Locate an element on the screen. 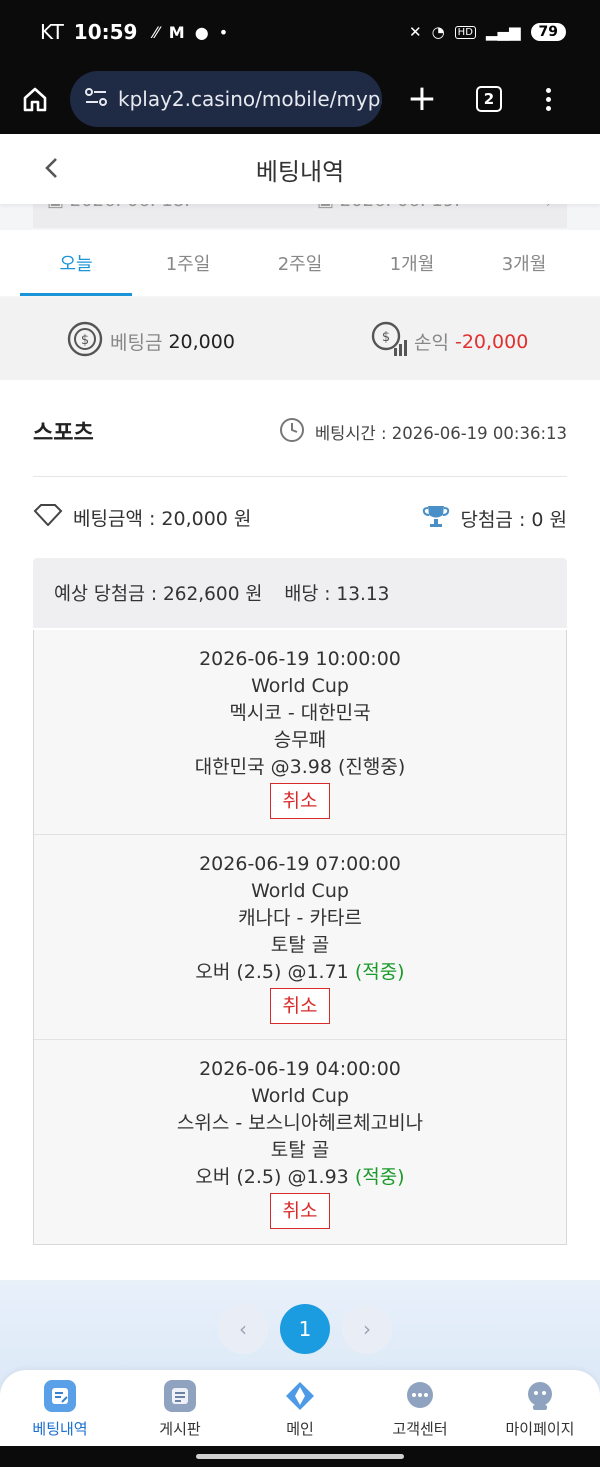  chat-bubble-icon: ● is located at coordinates (201, 32).